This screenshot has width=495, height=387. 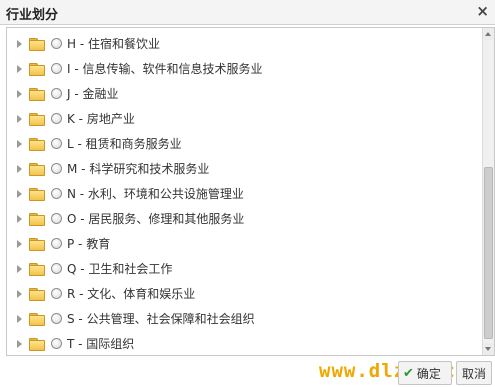 I want to click on dialog-titlebar: 行业划分 ×, so click(x=247, y=12).